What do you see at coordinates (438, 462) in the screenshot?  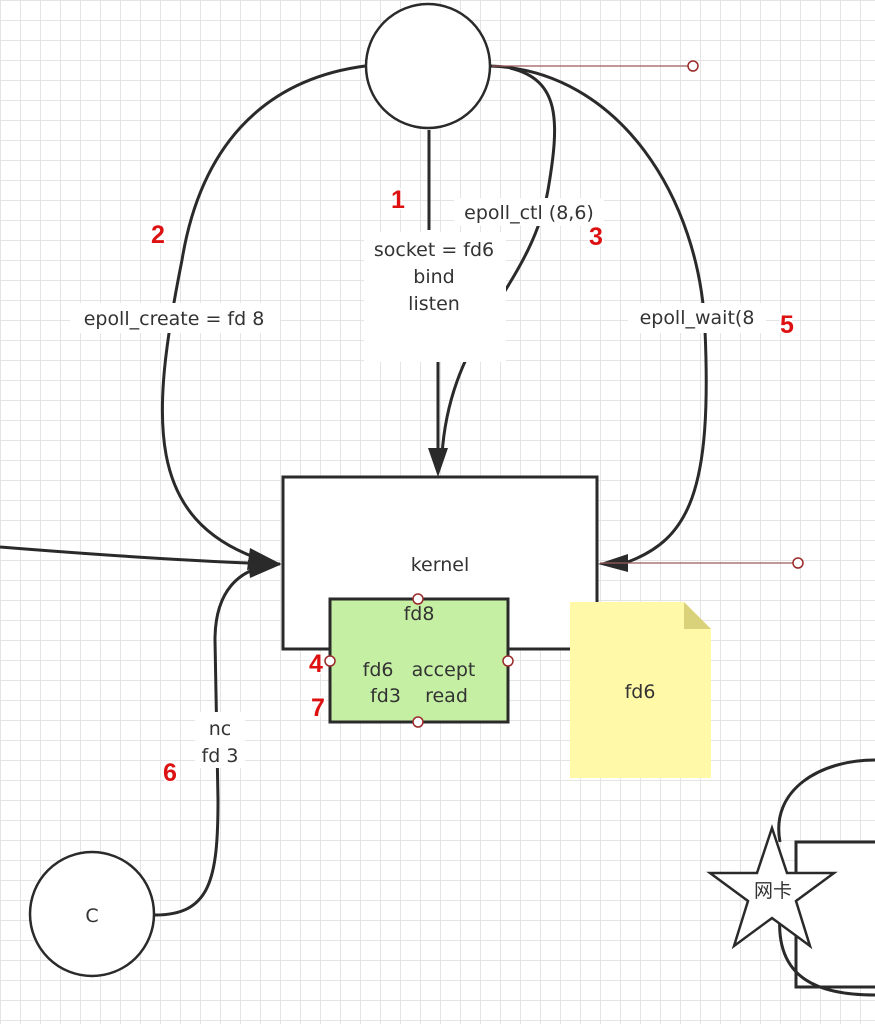 I see `socket-arrowhead` at bounding box center [438, 462].